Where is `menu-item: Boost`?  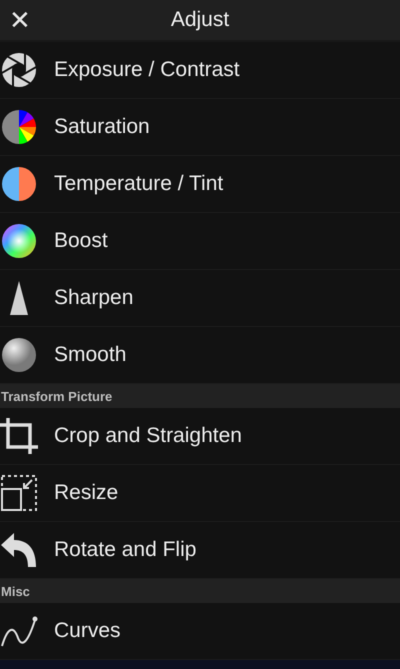 menu-item: Boost is located at coordinates (200, 241).